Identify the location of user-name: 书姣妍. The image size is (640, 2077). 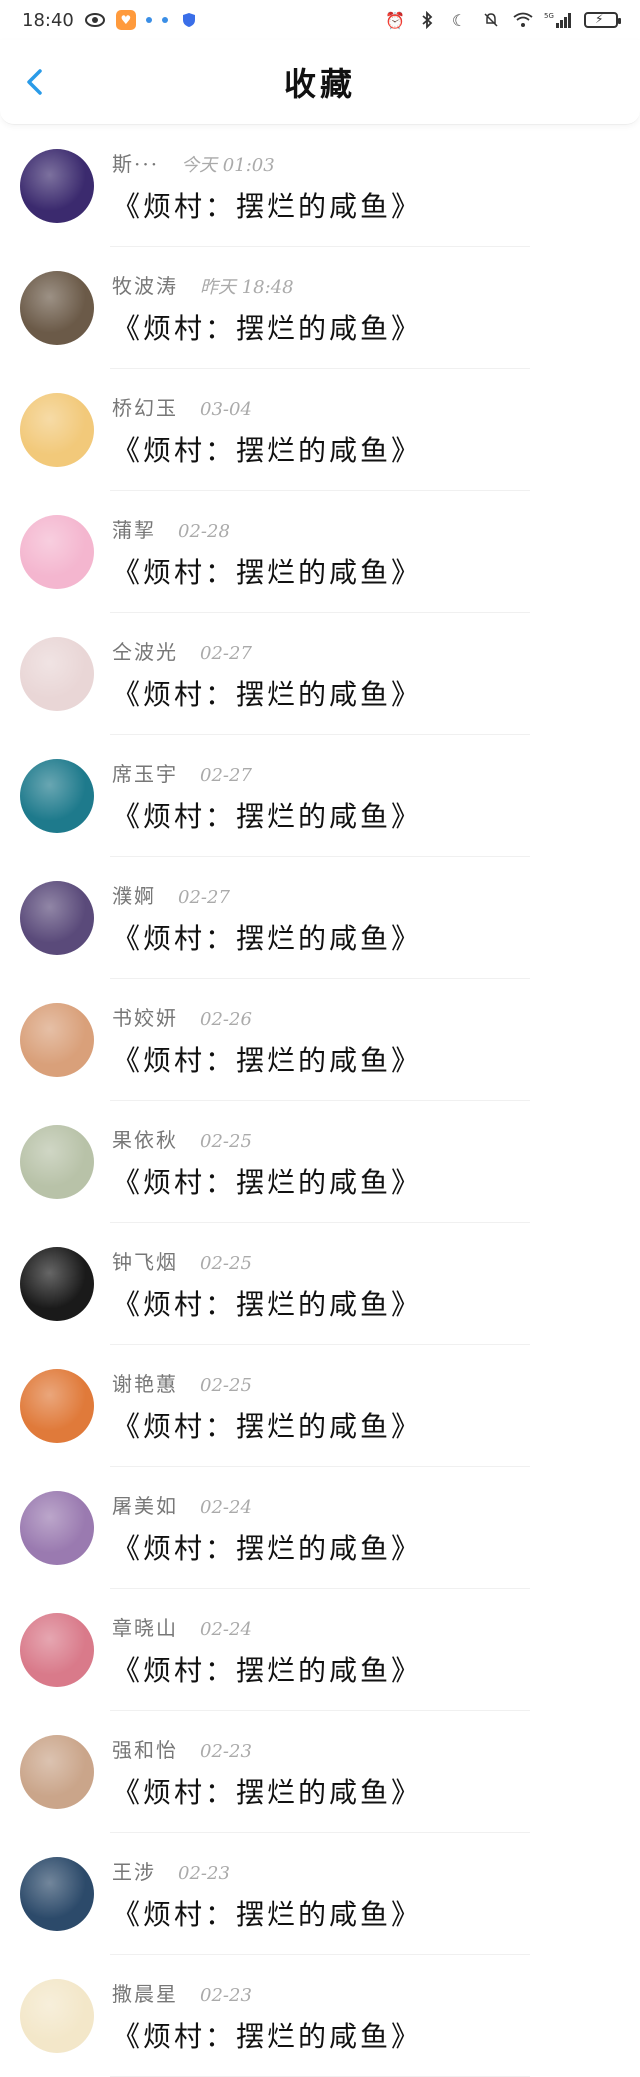
(145, 1016).